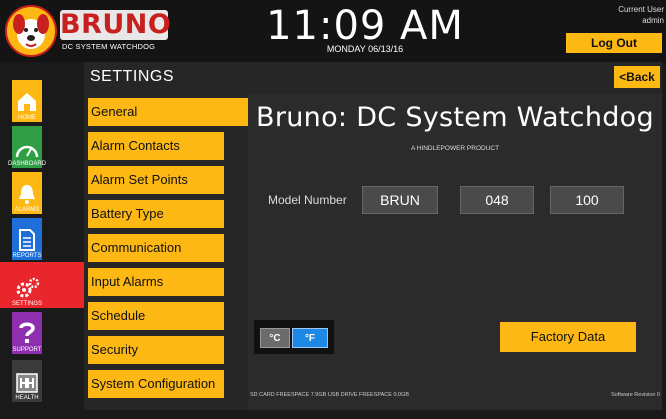  Describe the element at coordinates (132, 76) in the screenshot. I see `page-title: SETTINGS` at that location.